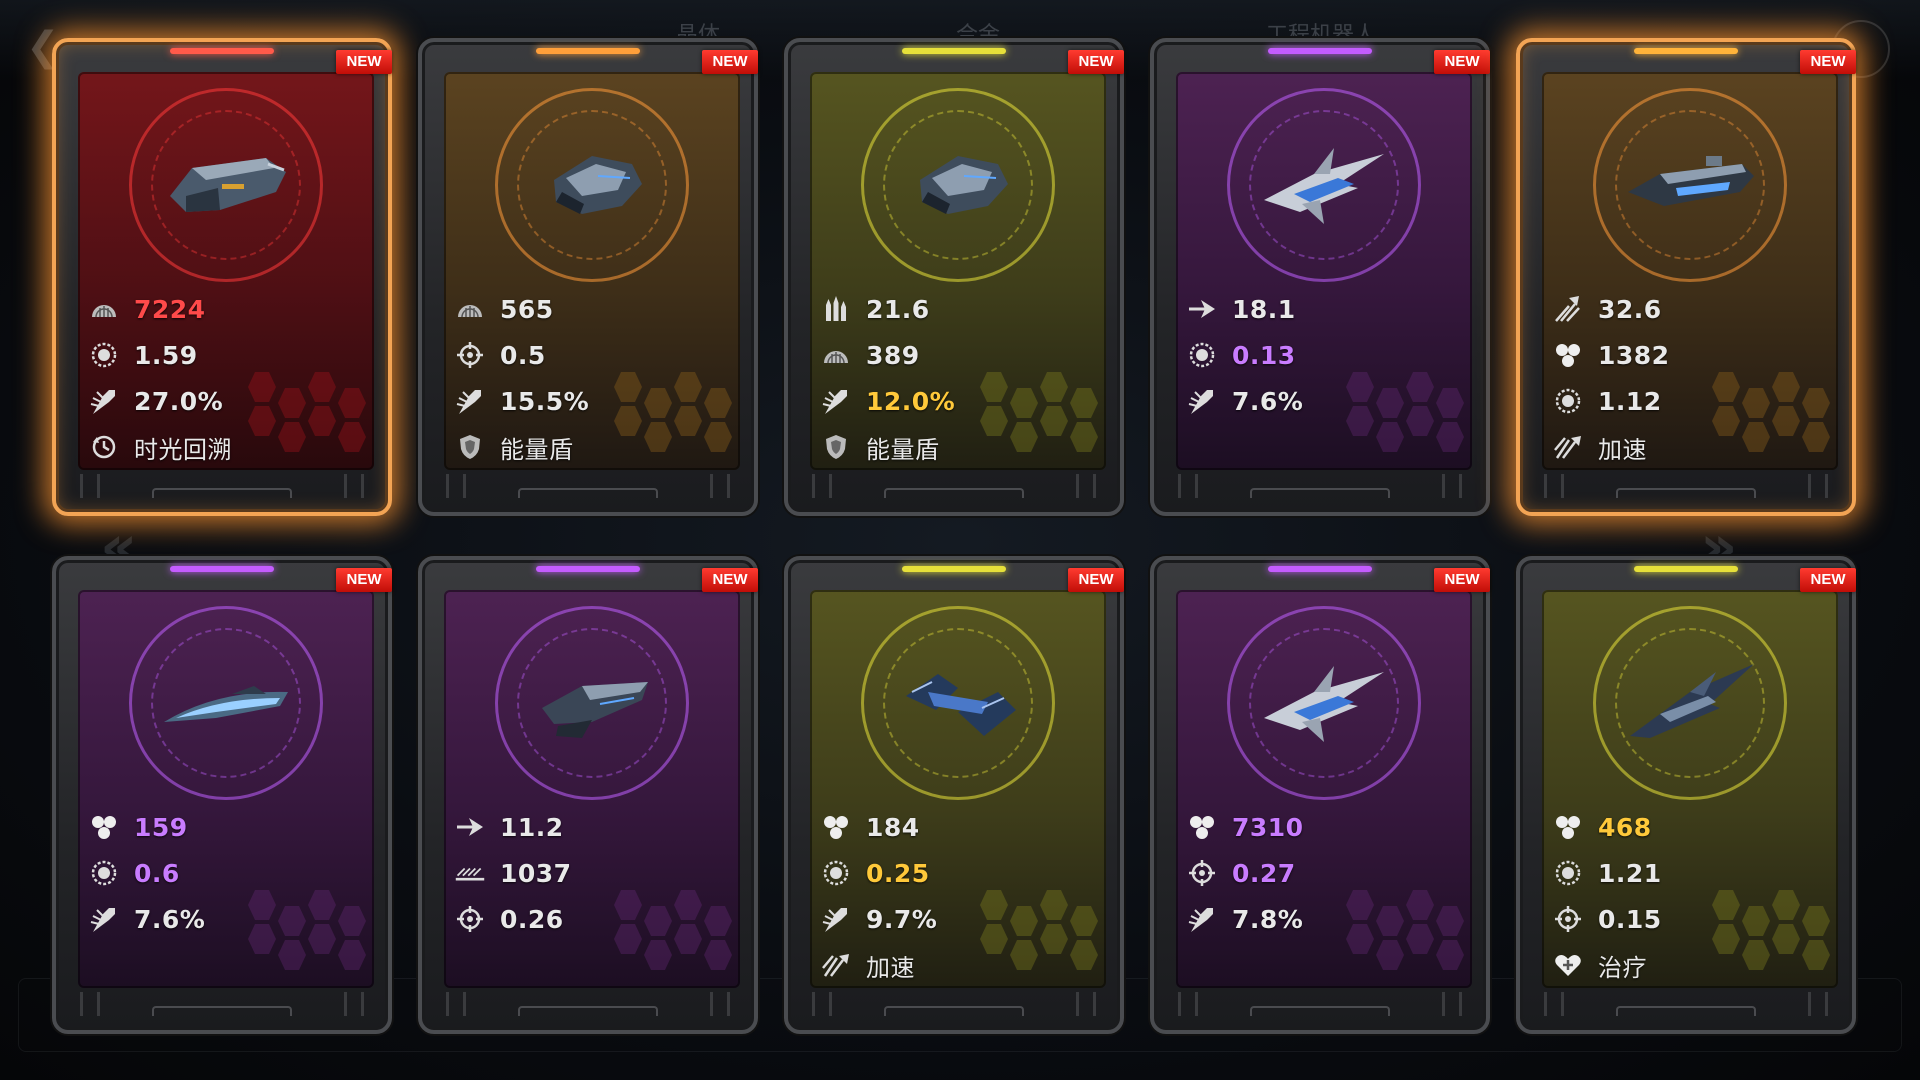 Image resolution: width=1920 pixels, height=1080 pixels. What do you see at coordinates (592, 184) in the screenshot?
I see `assault-frigate-ship-icon` at bounding box center [592, 184].